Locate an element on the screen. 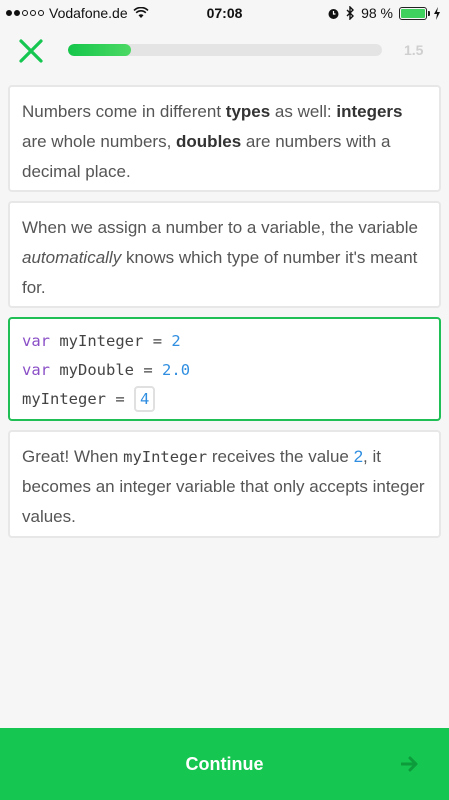 Image resolution: width=449 pixels, height=800 pixels. term-integers: integers is located at coordinates (369, 111).